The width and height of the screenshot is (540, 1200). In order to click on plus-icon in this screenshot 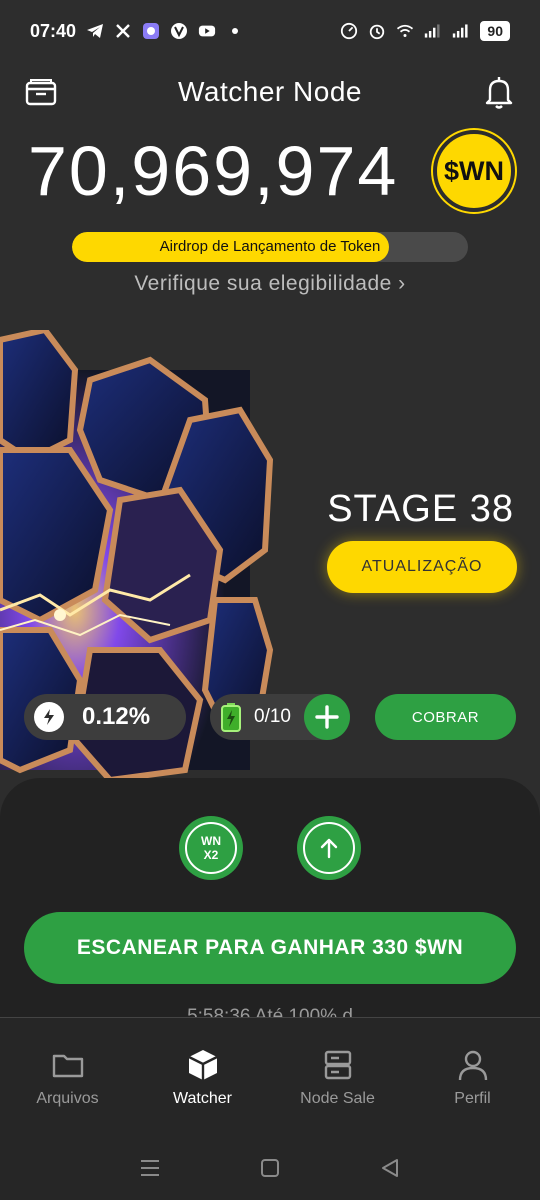, I will do `click(327, 717)`.